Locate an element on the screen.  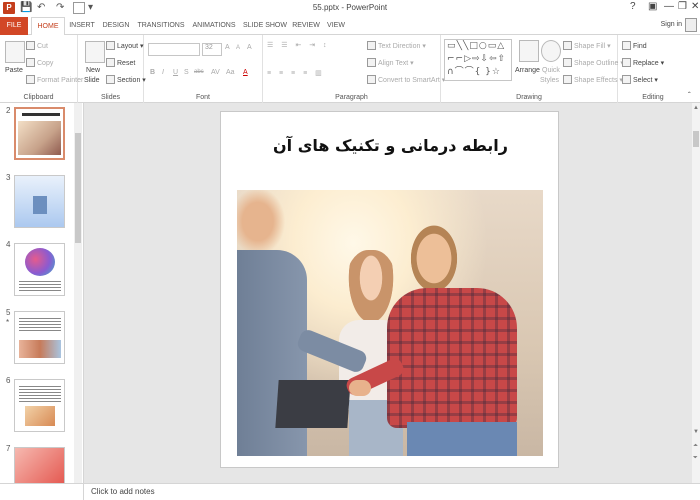
paste-button: Paste is located at coordinates (14, 70).